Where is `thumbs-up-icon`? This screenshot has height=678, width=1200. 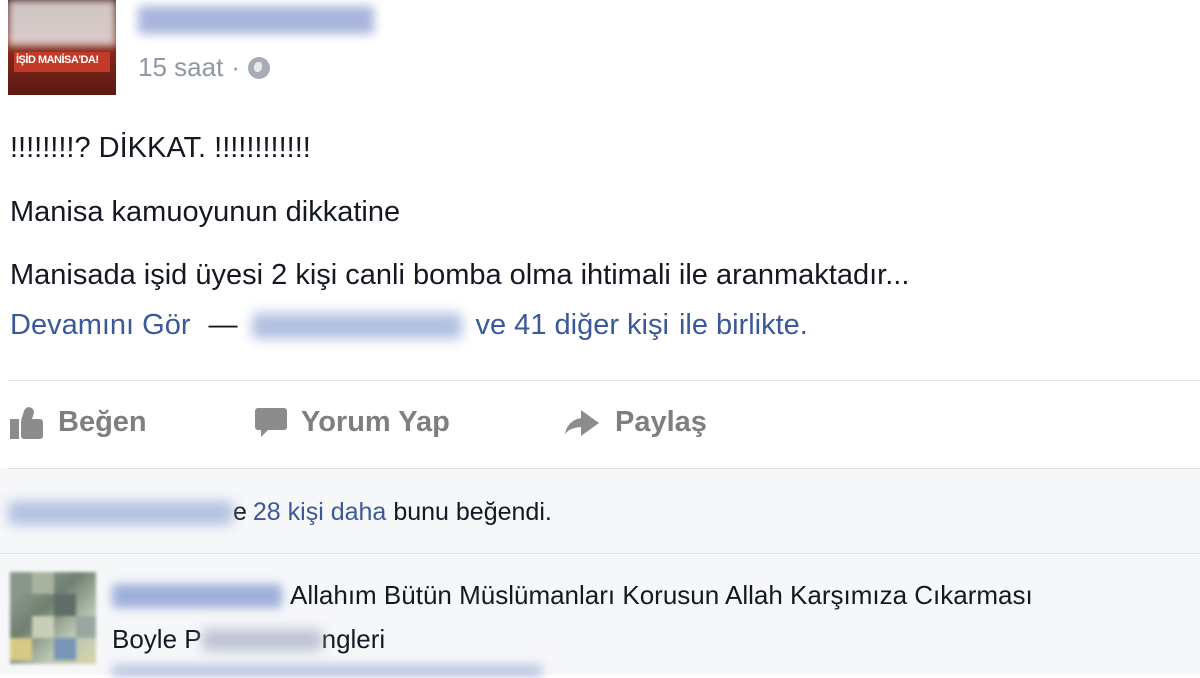
thumbs-up-icon is located at coordinates (28, 422).